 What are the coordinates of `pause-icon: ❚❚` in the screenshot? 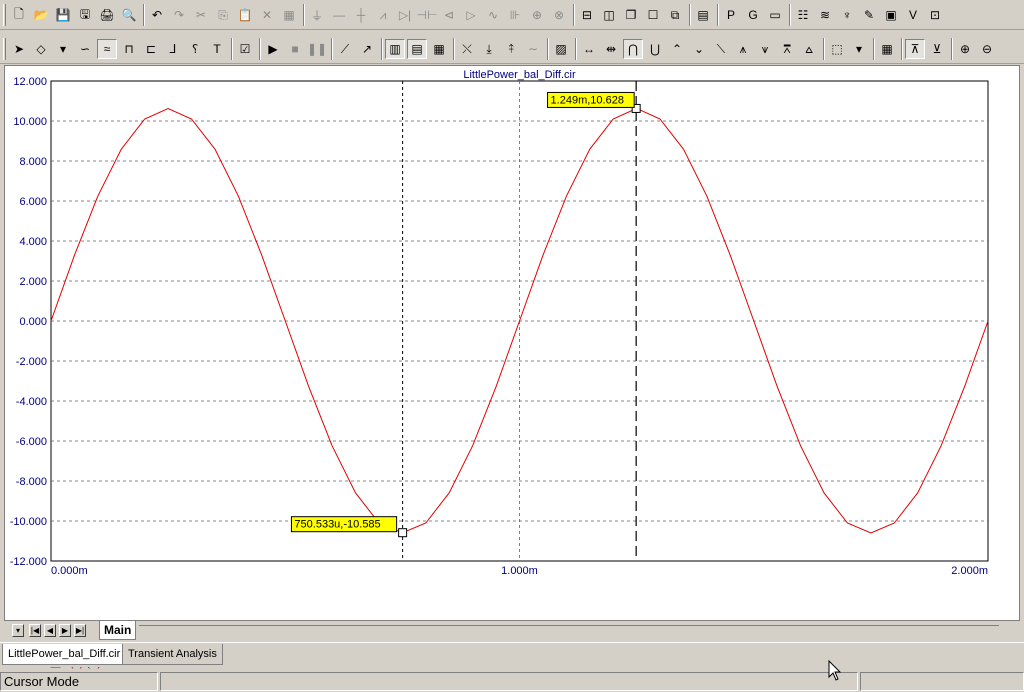 It's located at (317, 49).